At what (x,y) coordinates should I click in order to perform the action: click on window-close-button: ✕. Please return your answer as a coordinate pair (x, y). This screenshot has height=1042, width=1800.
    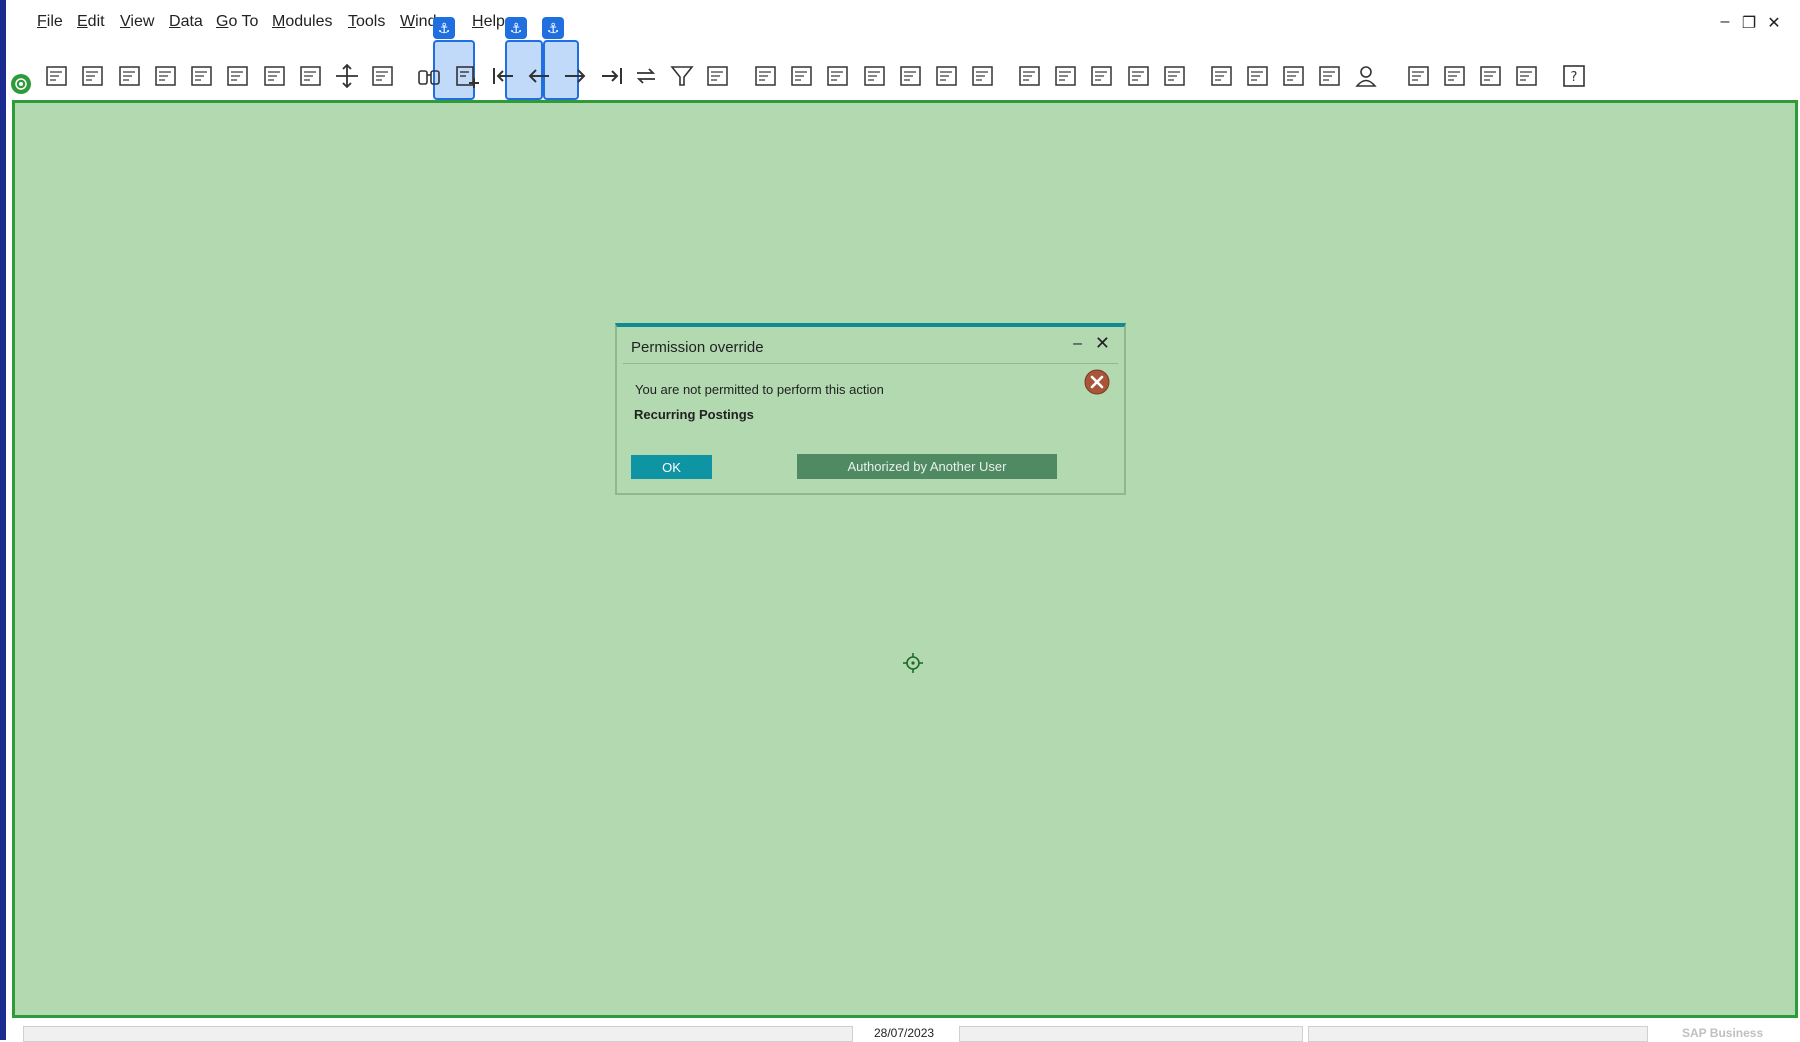
    Looking at the image, I should click on (1774, 23).